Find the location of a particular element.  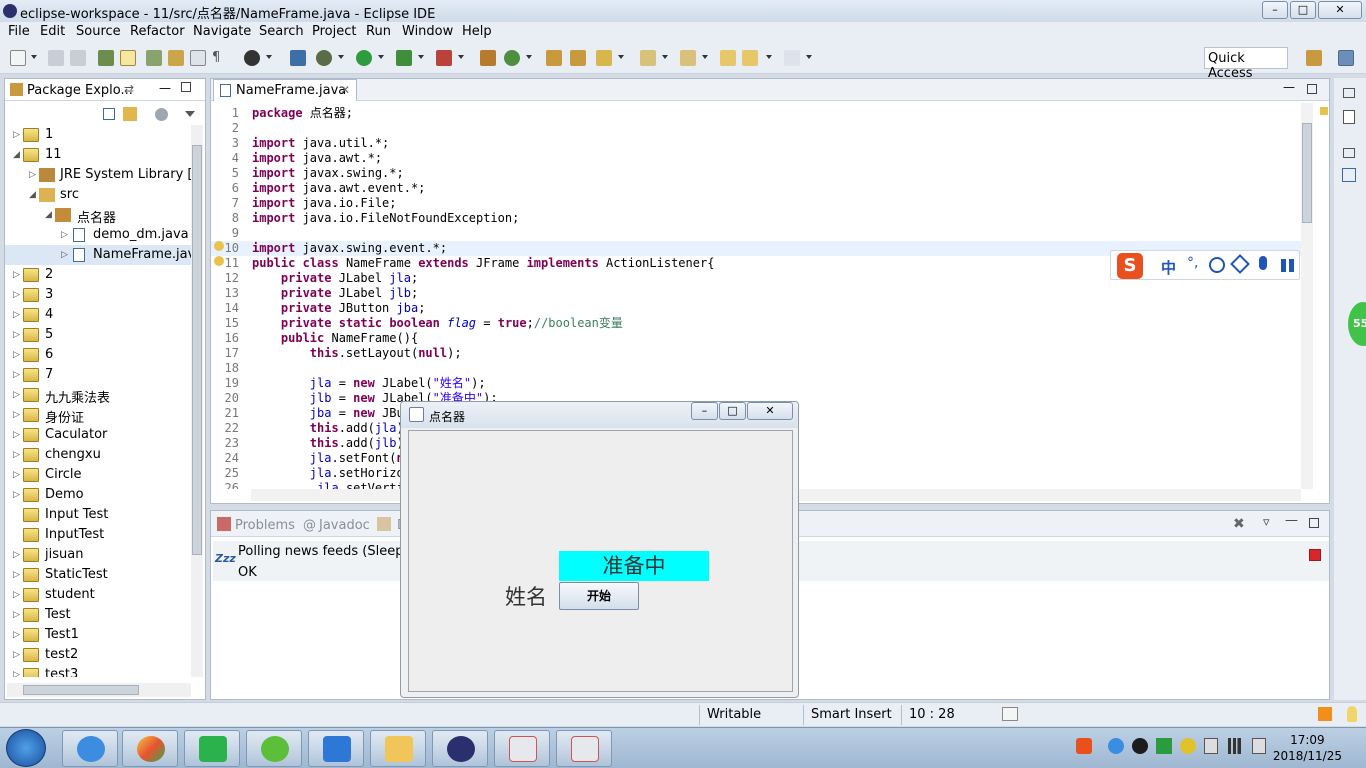

back-icon is located at coordinates (750, 58).